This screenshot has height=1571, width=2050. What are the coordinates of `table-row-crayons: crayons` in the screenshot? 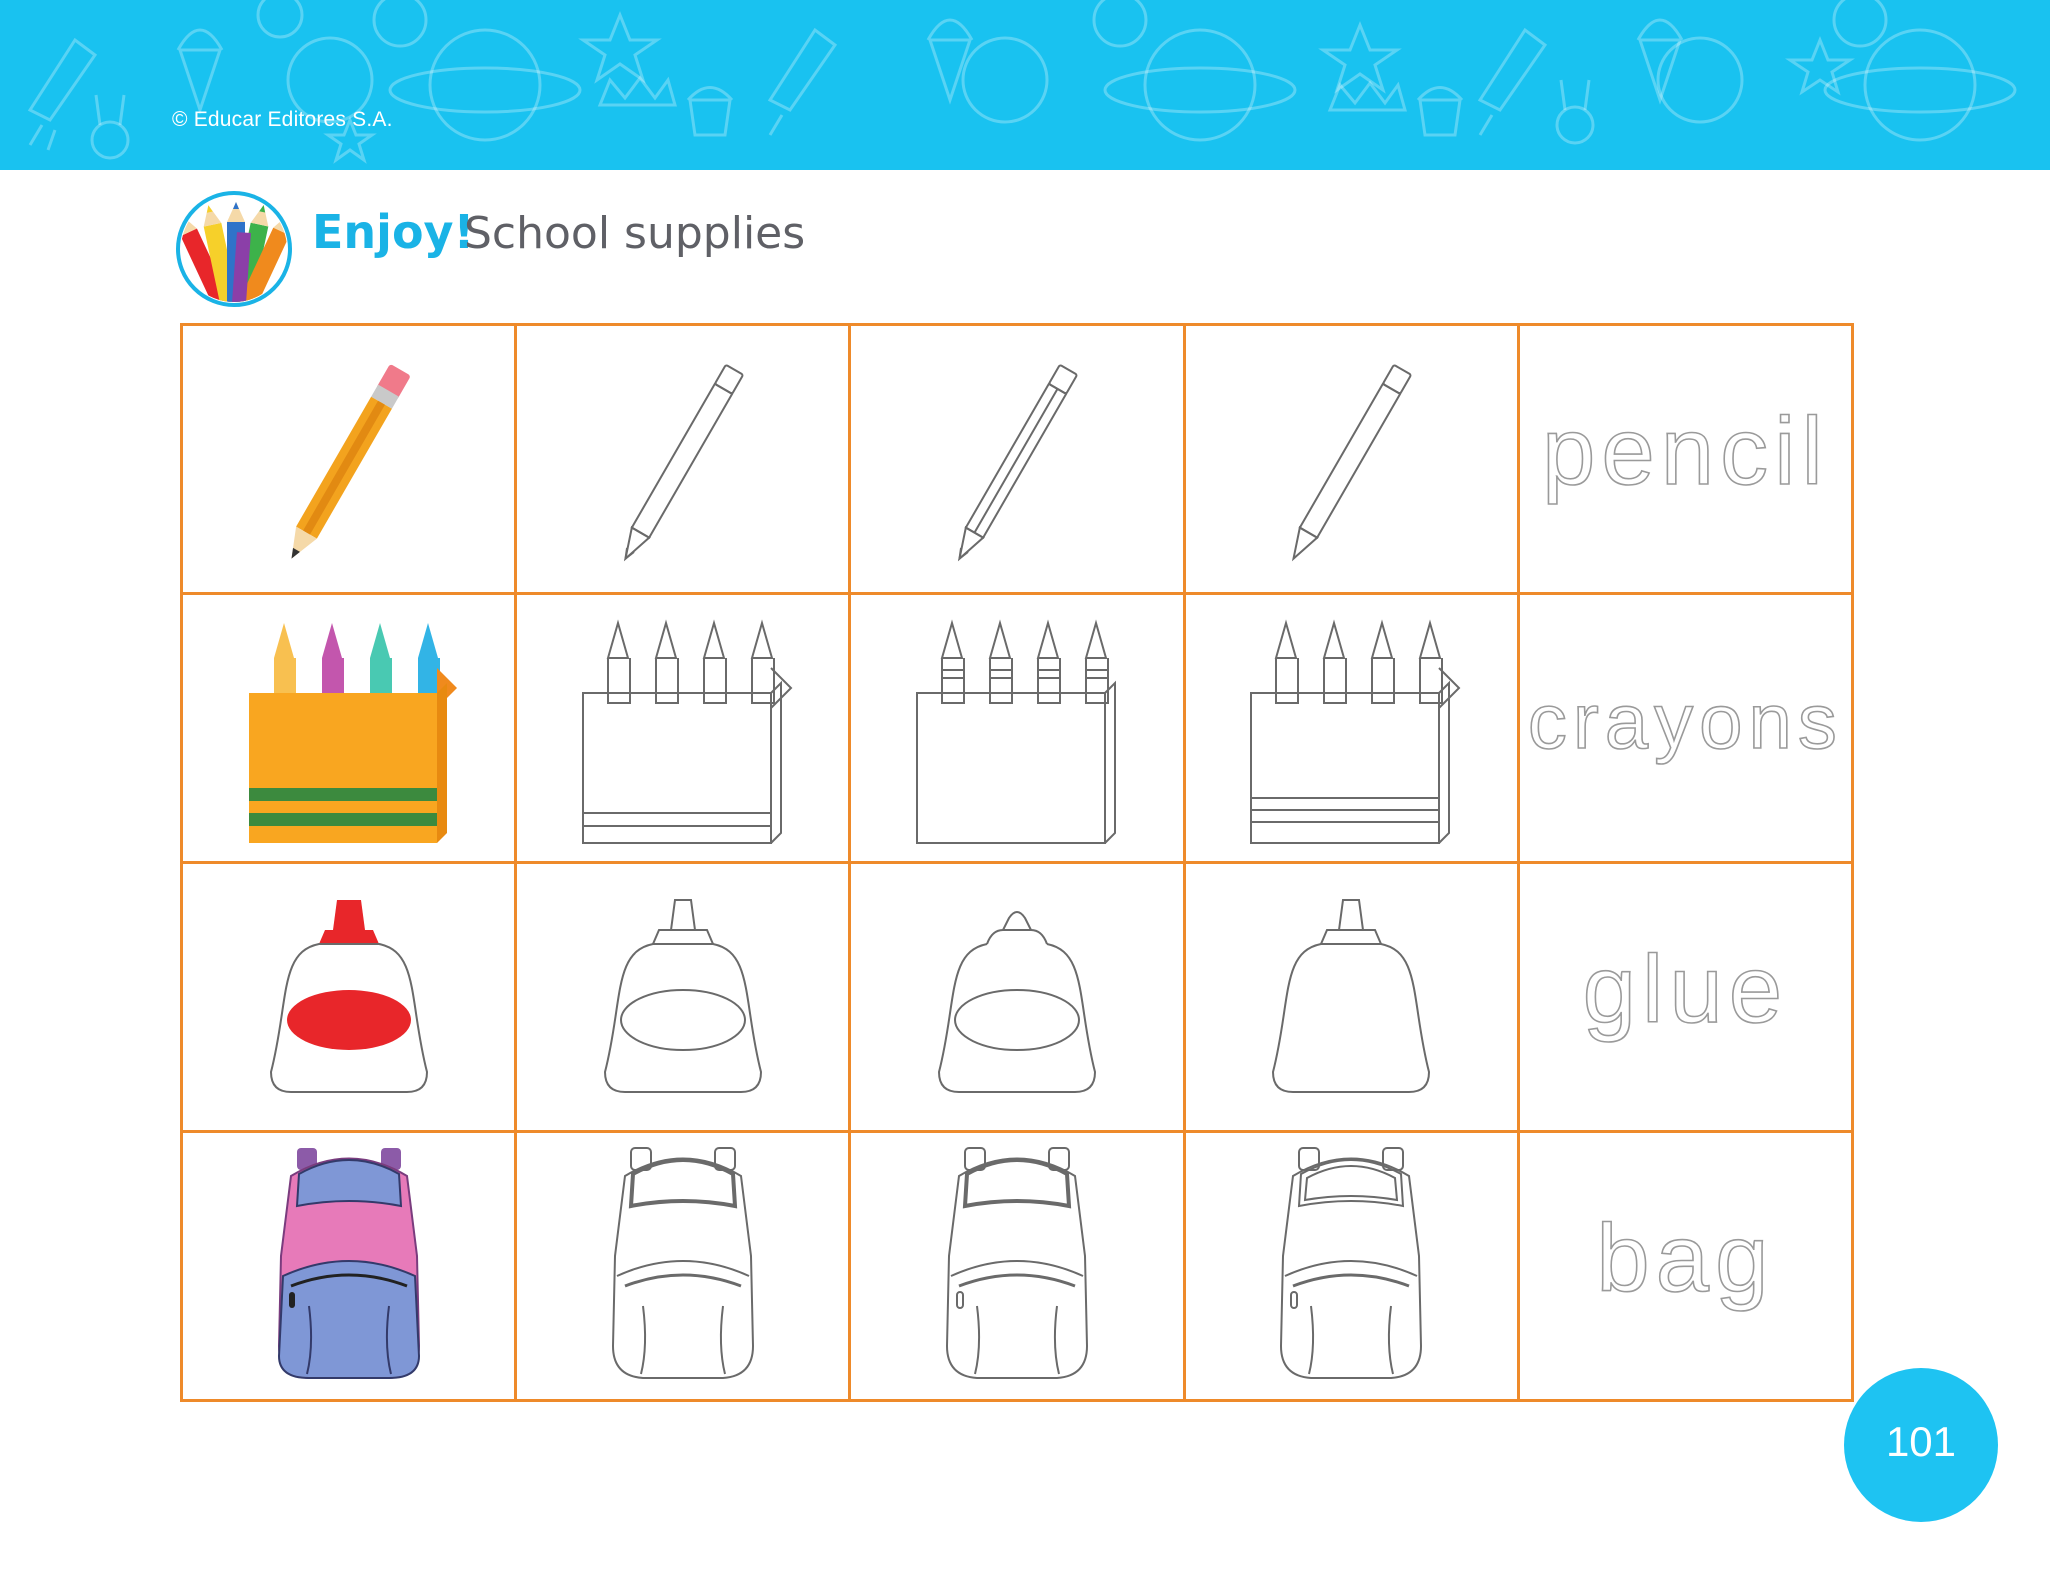 It's located at (1017, 728).